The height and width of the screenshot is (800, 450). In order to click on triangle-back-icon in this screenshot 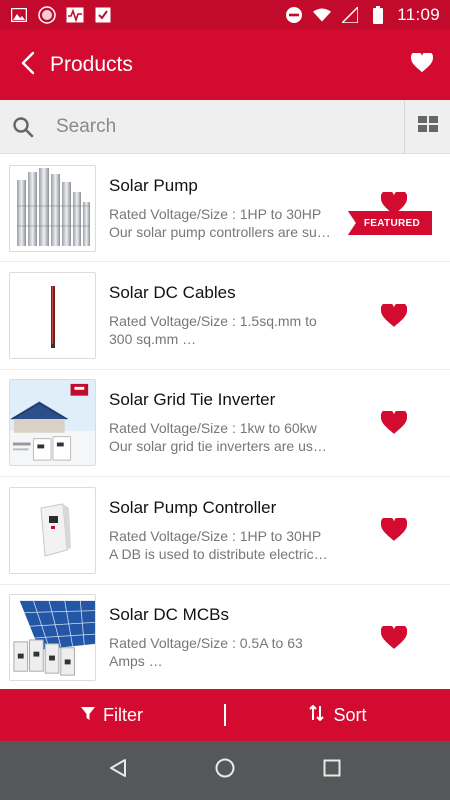, I will do `click(118, 770)`.